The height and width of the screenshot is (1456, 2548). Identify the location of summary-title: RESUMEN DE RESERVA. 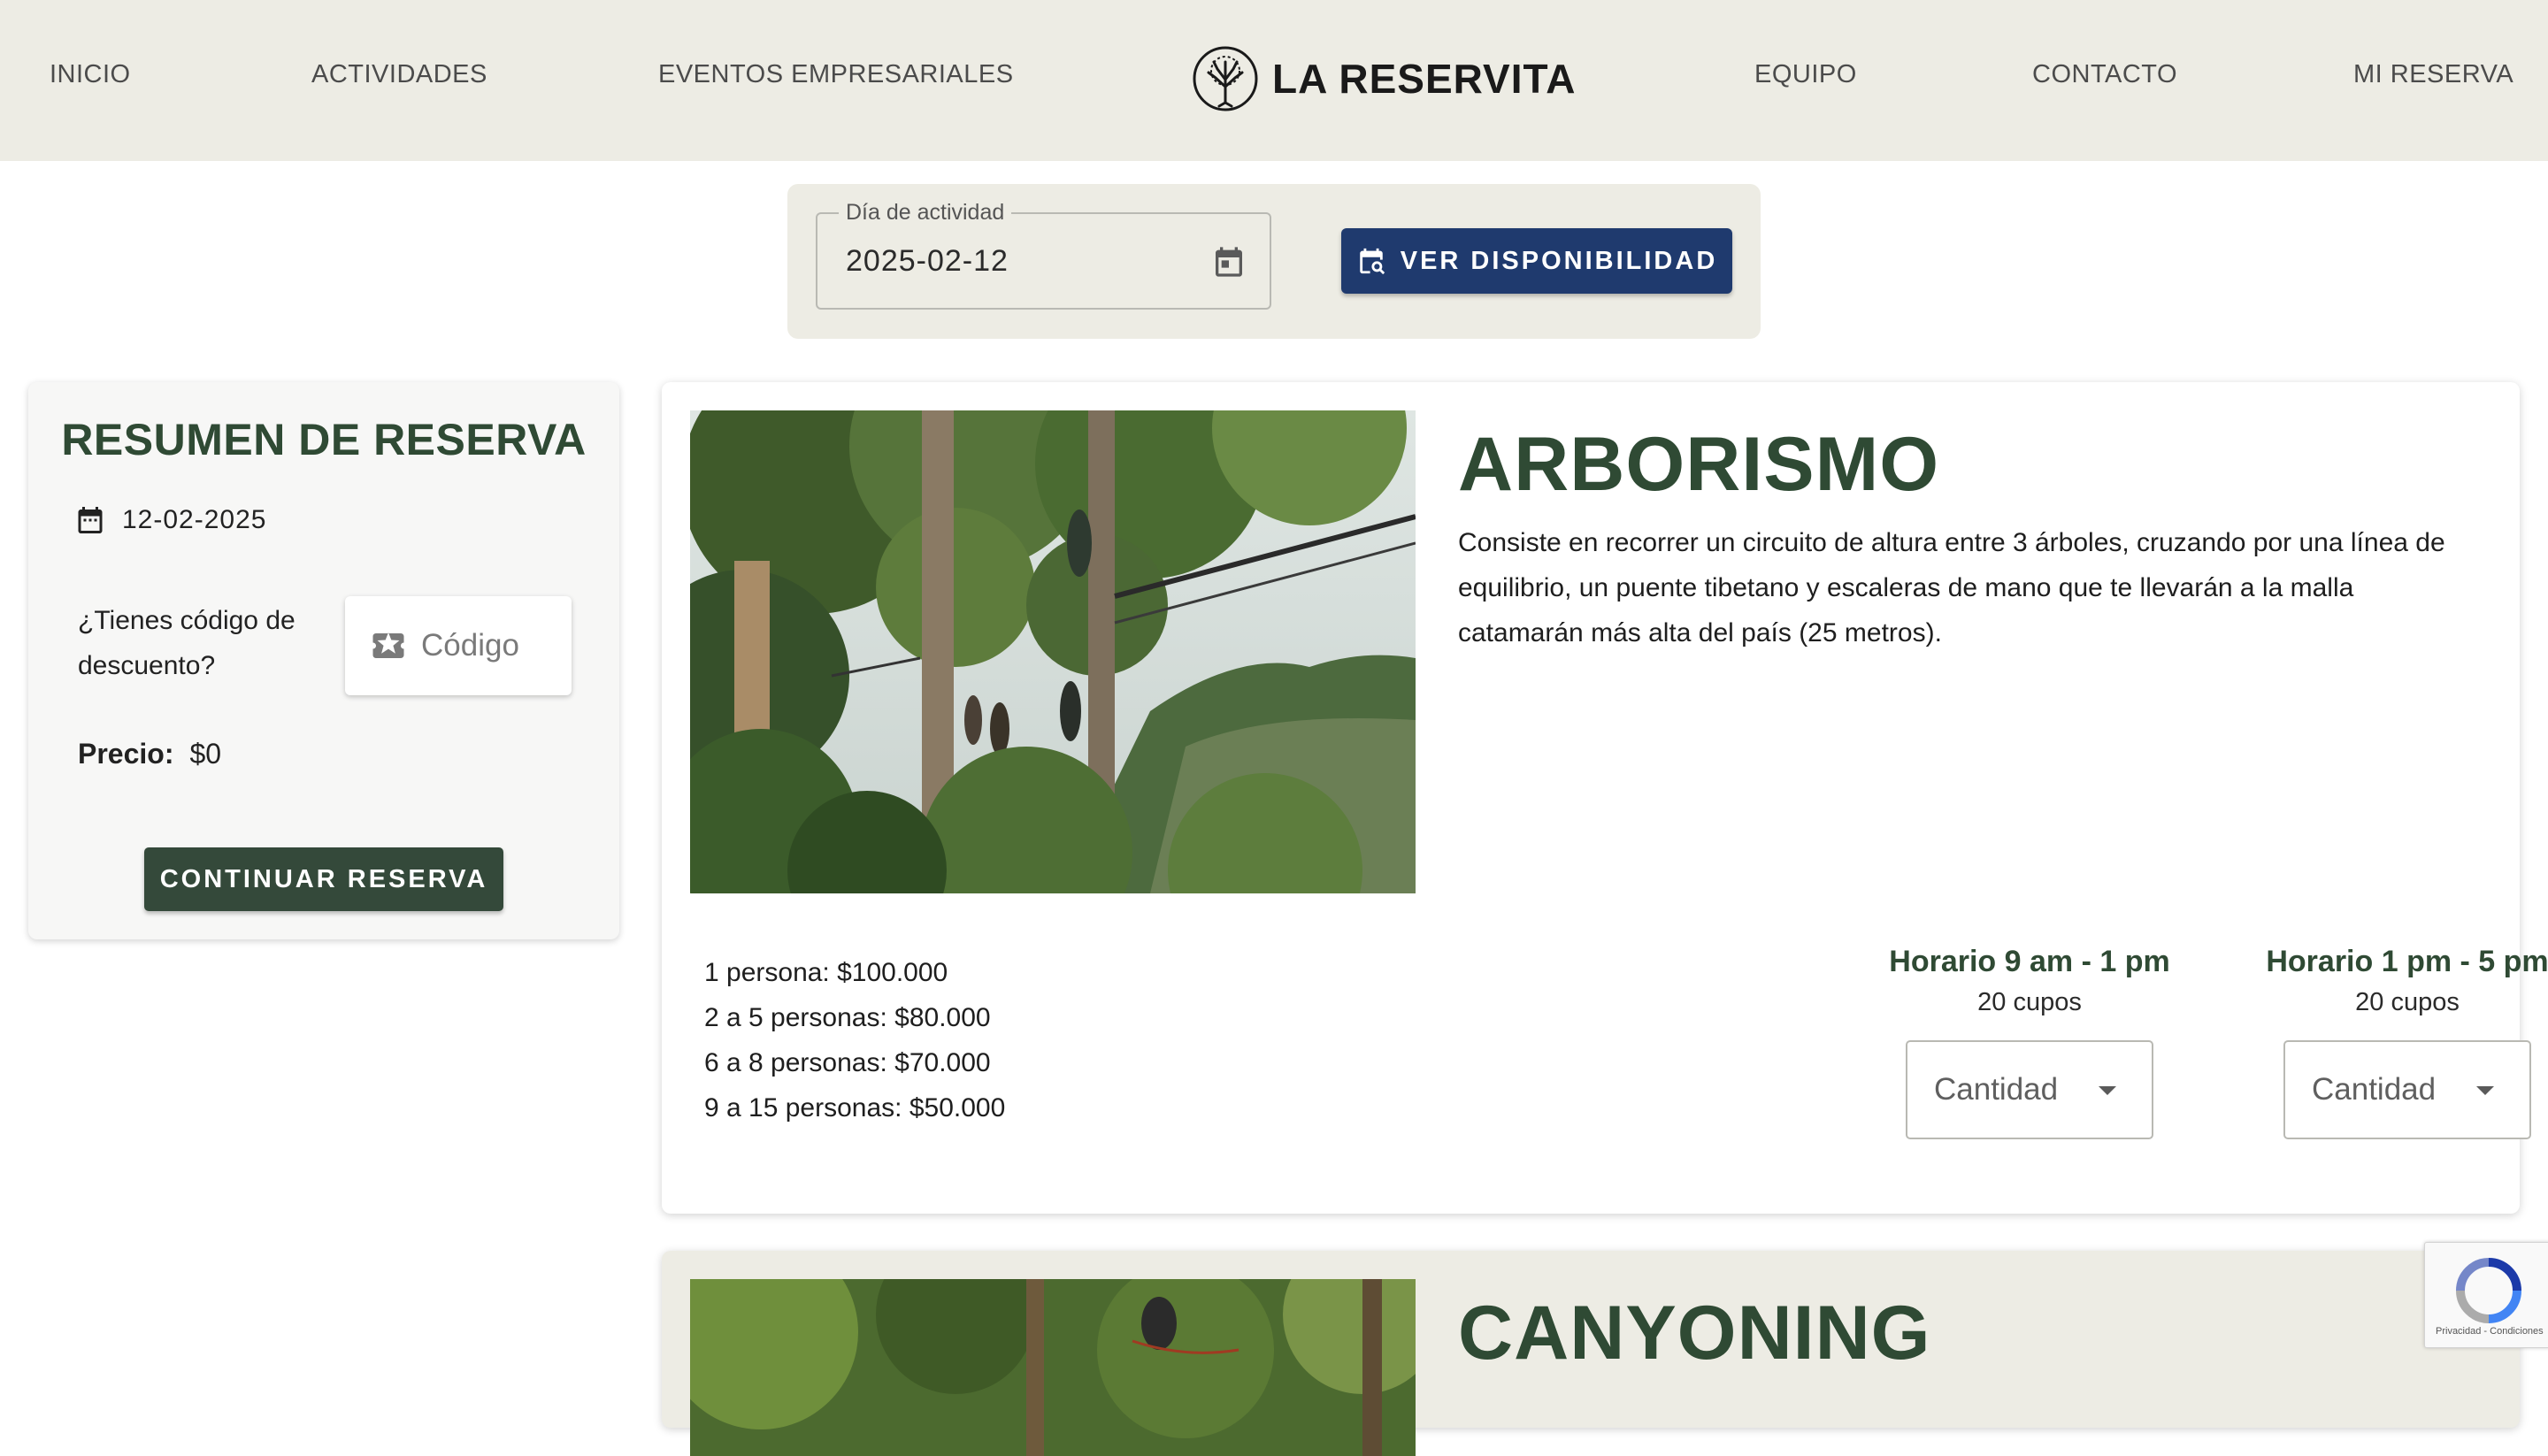
(324, 439).